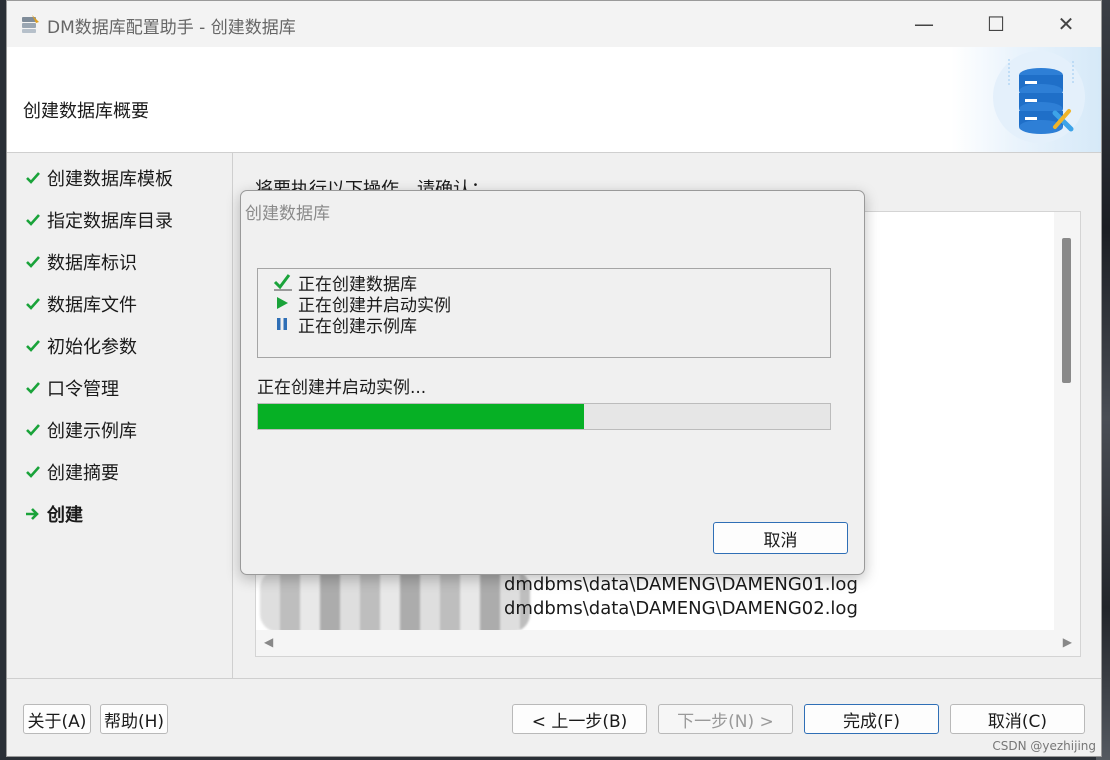  What do you see at coordinates (110, 221) in the screenshot?
I see `step-label: 指定数据库目录` at bounding box center [110, 221].